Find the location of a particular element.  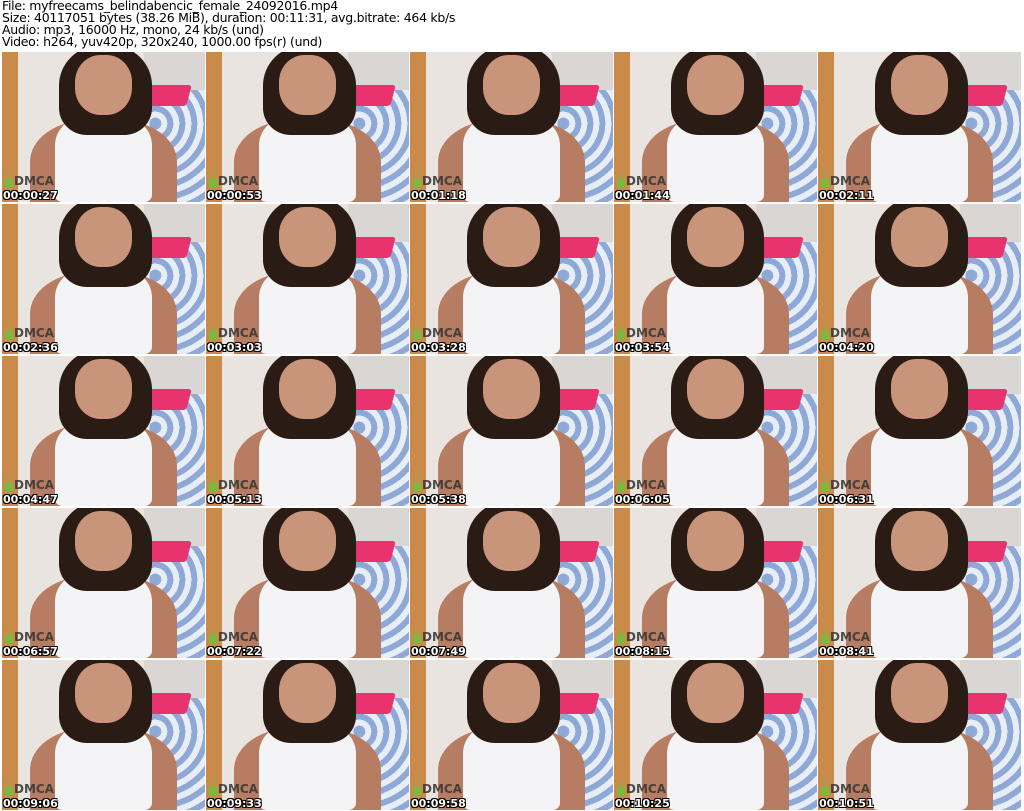

video-frame-thumbnail: DMCA 00:08:41 is located at coordinates (919, 583).